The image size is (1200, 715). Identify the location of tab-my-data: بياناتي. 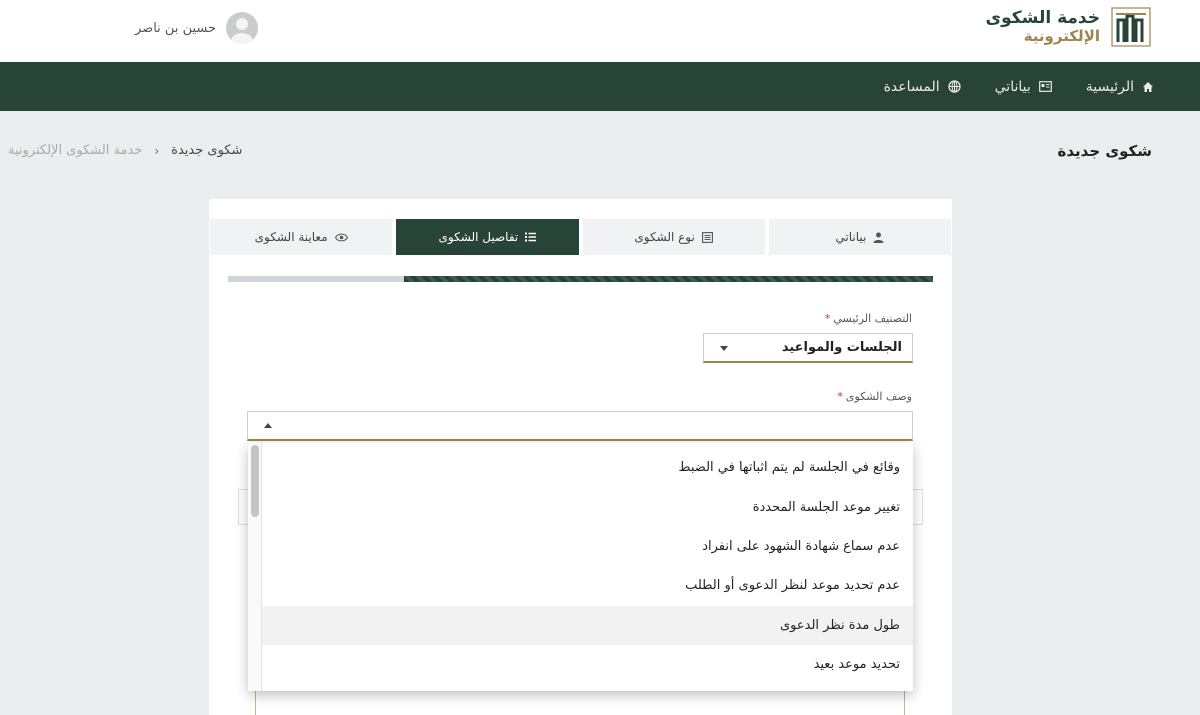
(859, 237).